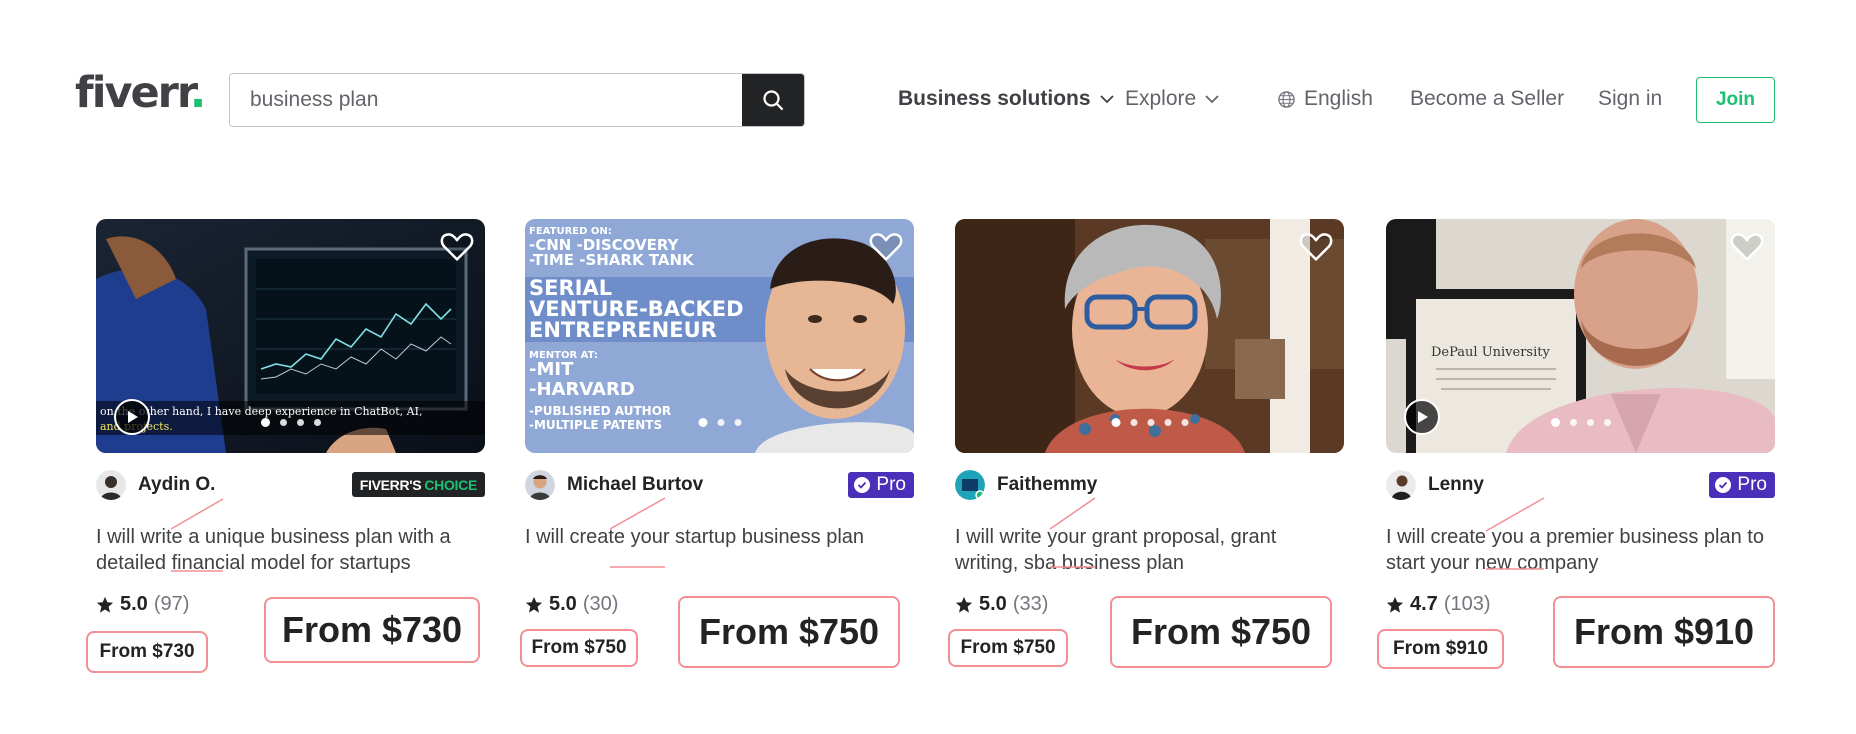 Image resolution: width=1856 pixels, height=734 pixels. Describe the element at coordinates (140, 93) in the screenshot. I see `fiverr-logo: fiverr.` at that location.